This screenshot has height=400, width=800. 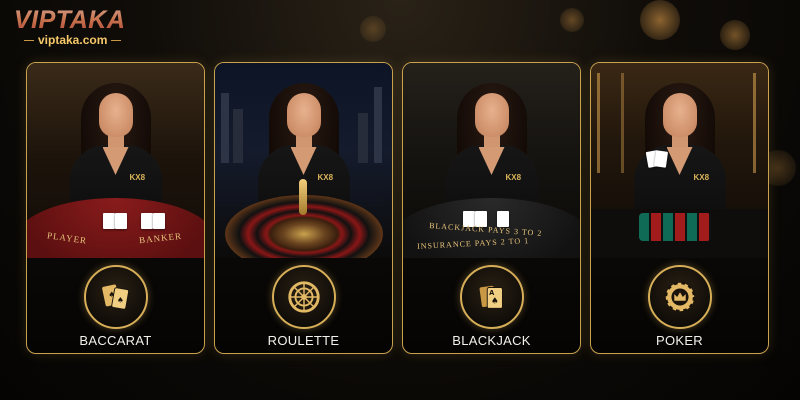 What do you see at coordinates (679, 297) in the screenshot?
I see `crown-chip-icon` at bounding box center [679, 297].